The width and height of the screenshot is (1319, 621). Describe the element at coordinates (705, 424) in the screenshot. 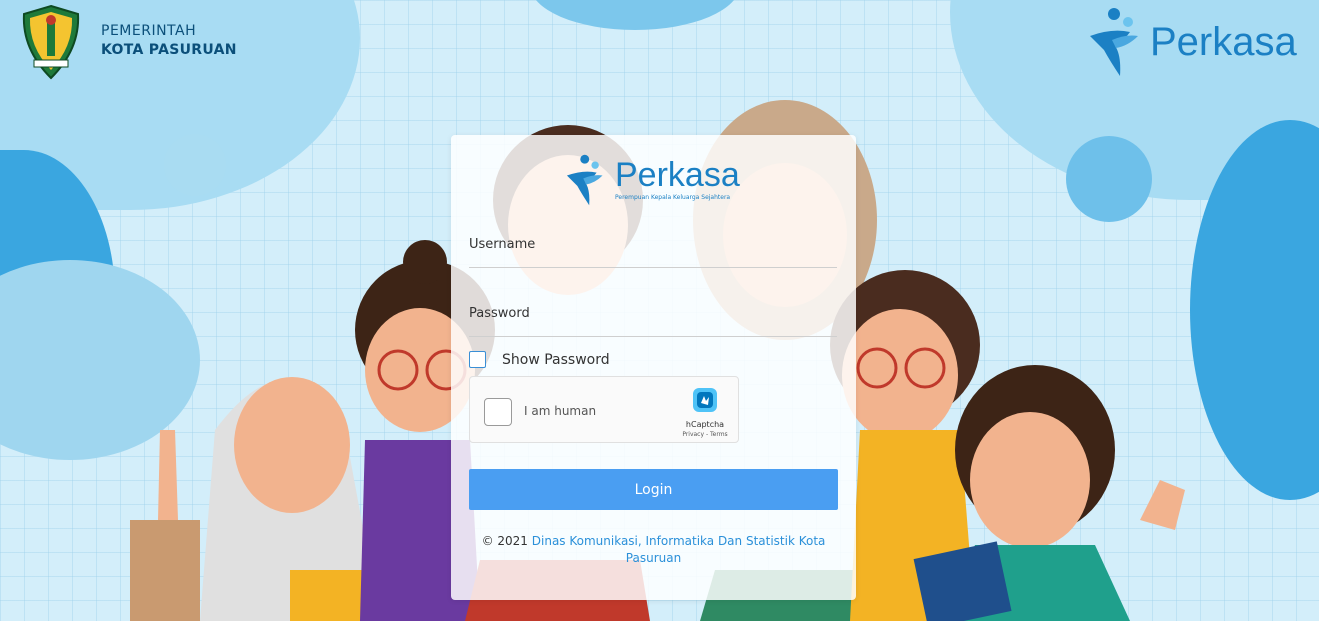

I see `captcha-brand: hCaptcha` at that location.